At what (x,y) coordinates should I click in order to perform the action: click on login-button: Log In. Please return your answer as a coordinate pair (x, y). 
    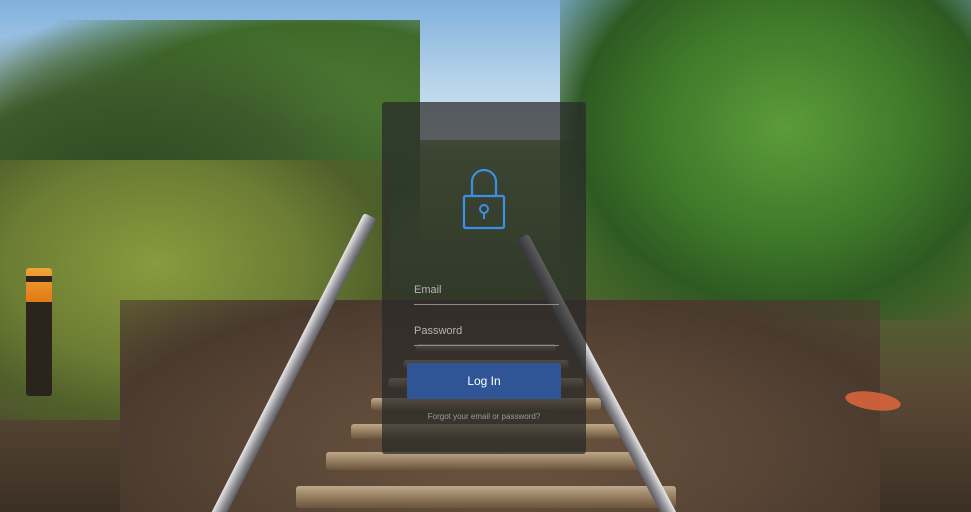
    Looking at the image, I should click on (484, 381).